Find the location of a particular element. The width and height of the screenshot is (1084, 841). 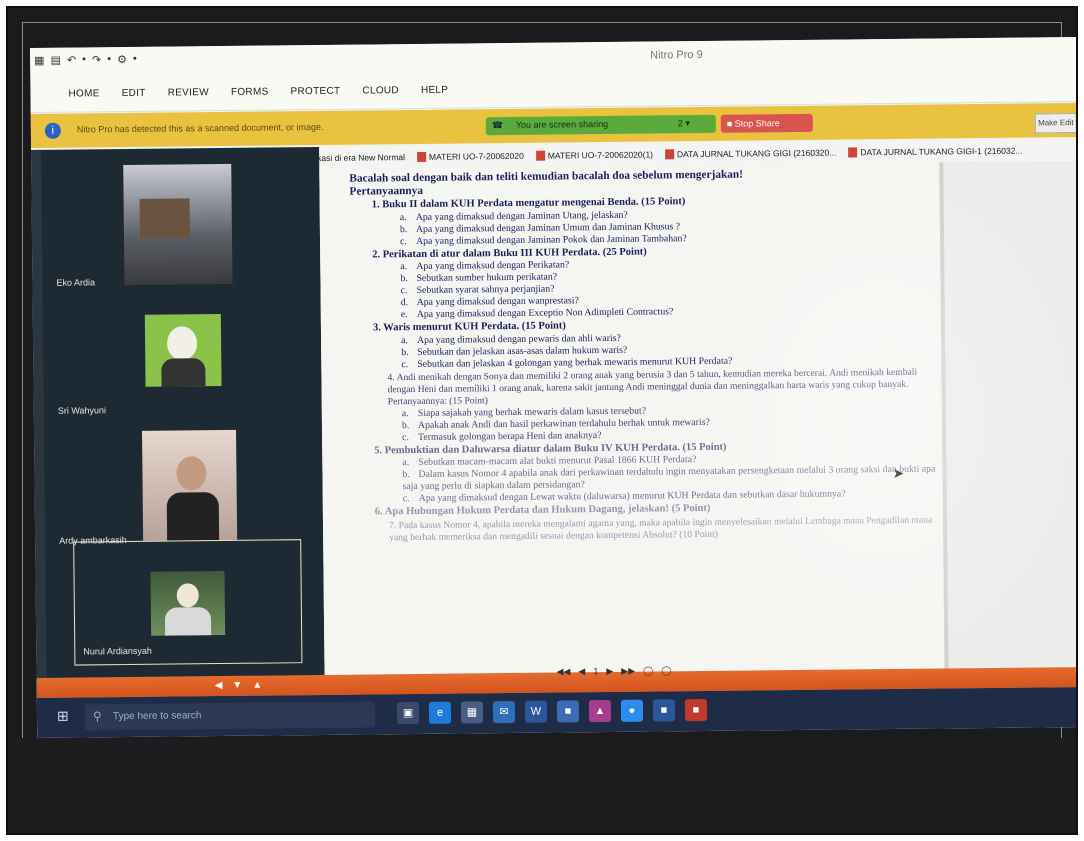

shoulders-shape is located at coordinates (183, 372).